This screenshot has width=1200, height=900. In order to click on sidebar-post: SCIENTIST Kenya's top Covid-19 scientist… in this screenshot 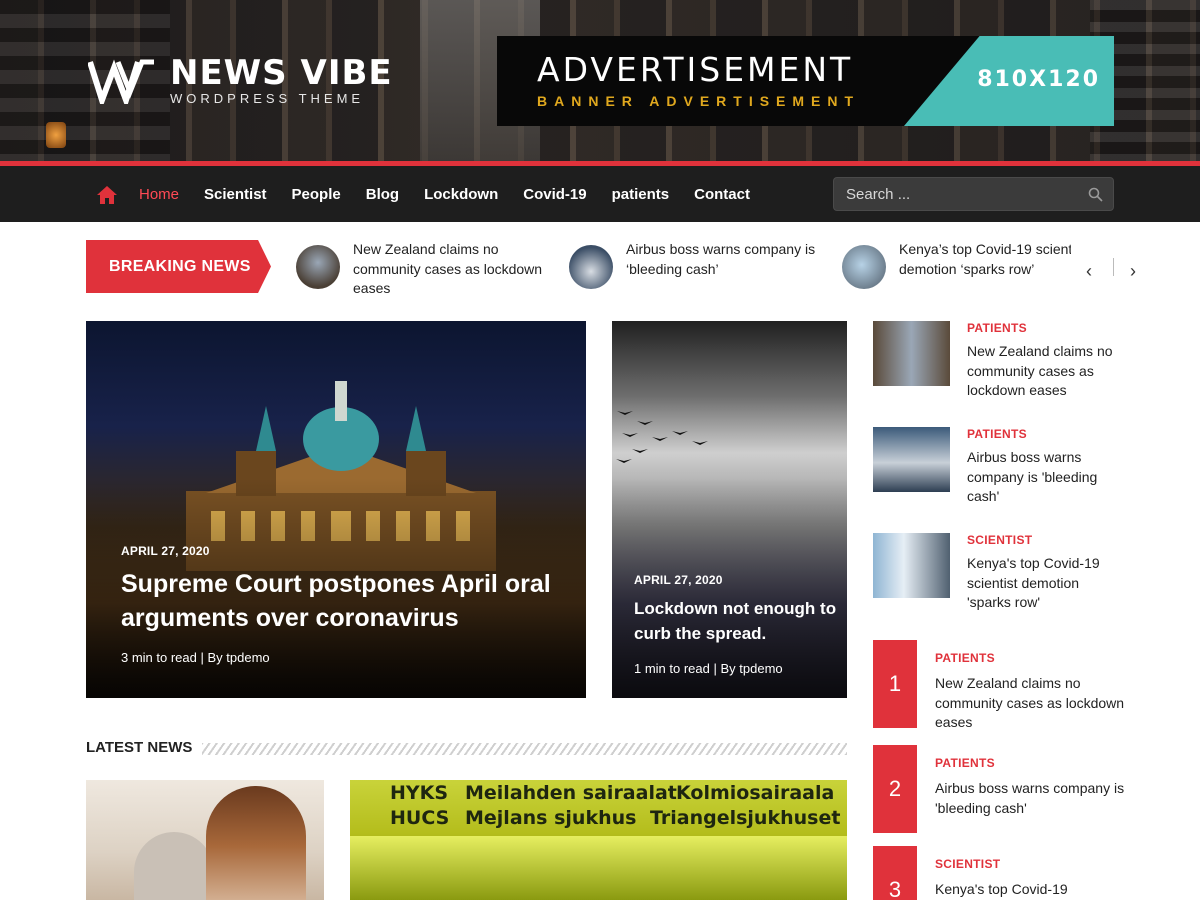, I will do `click(1003, 573)`.